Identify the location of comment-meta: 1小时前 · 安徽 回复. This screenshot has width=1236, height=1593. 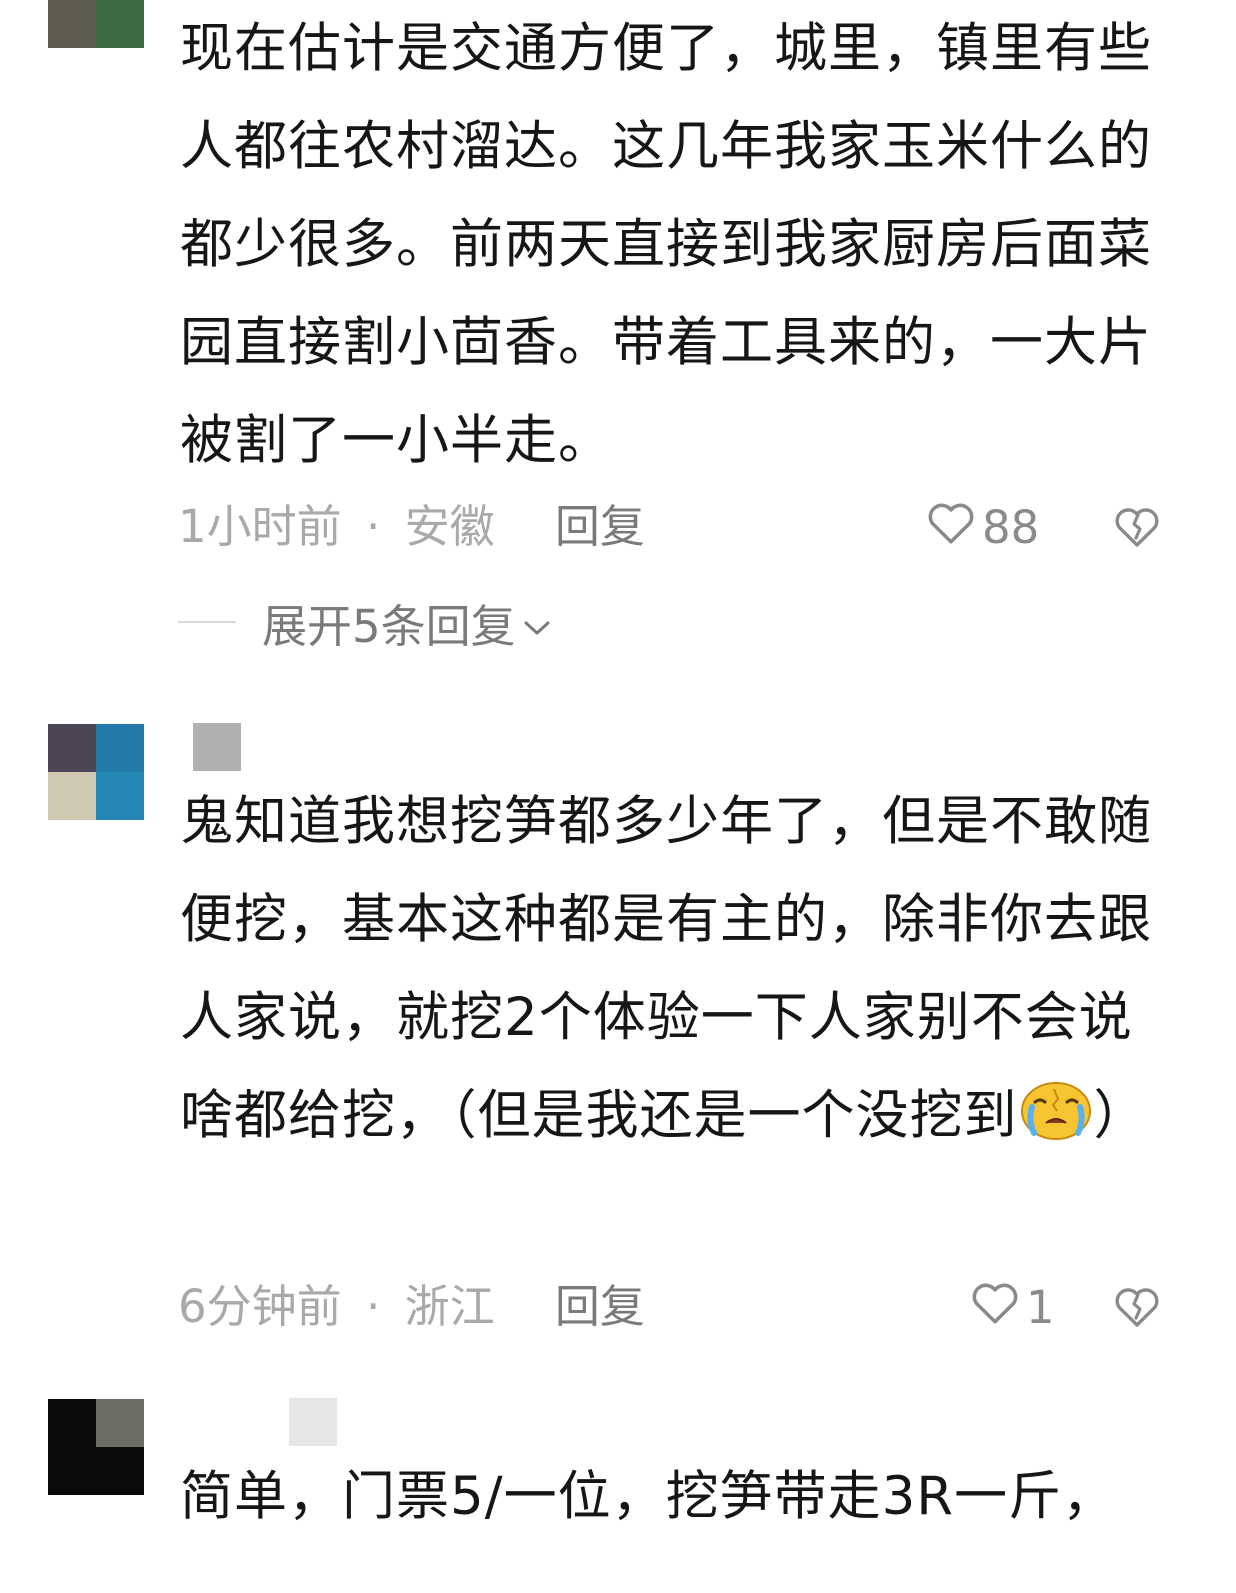
(411, 527).